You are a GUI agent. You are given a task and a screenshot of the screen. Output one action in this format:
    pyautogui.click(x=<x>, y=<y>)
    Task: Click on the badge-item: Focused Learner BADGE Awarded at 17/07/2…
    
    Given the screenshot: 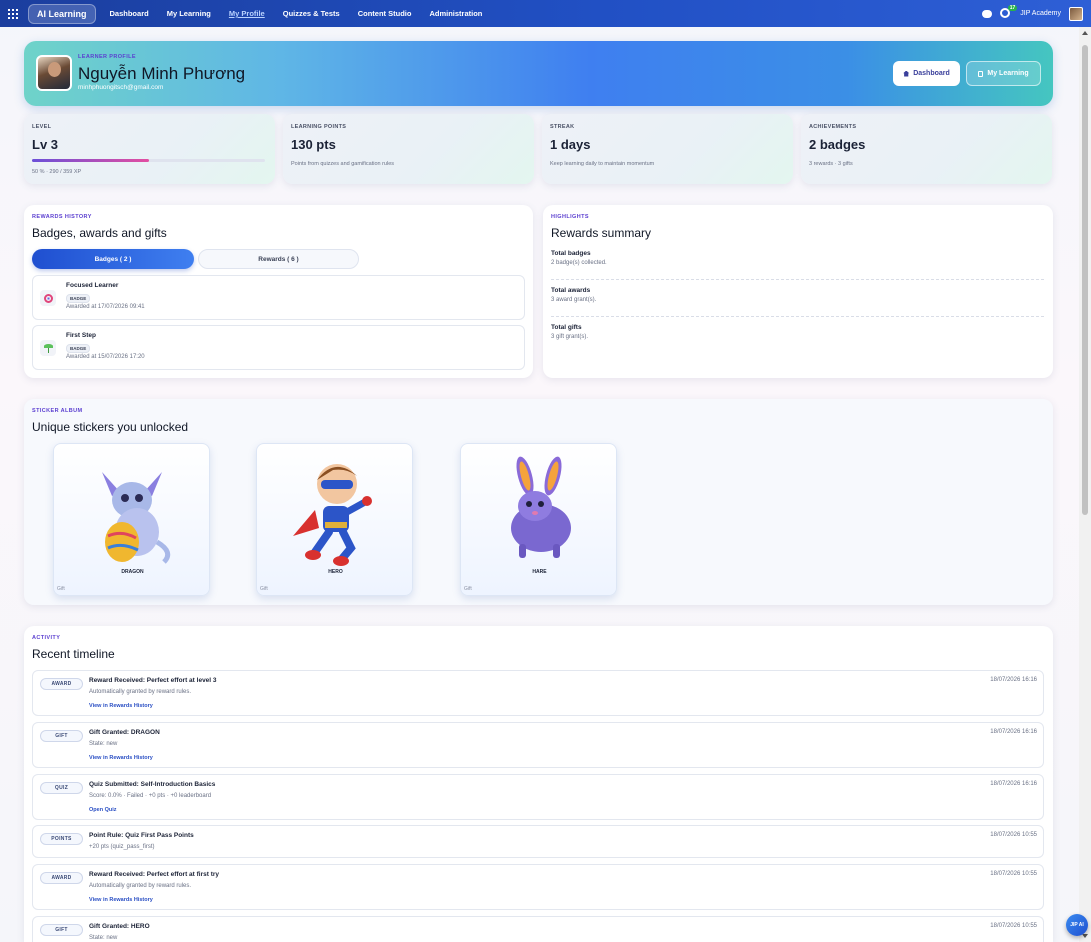 What is the action you would take?
    pyautogui.click(x=278, y=297)
    